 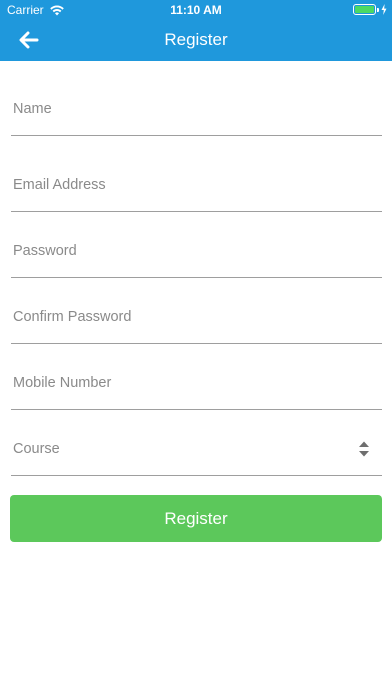 I want to click on battery-fill, so click(x=364, y=9).